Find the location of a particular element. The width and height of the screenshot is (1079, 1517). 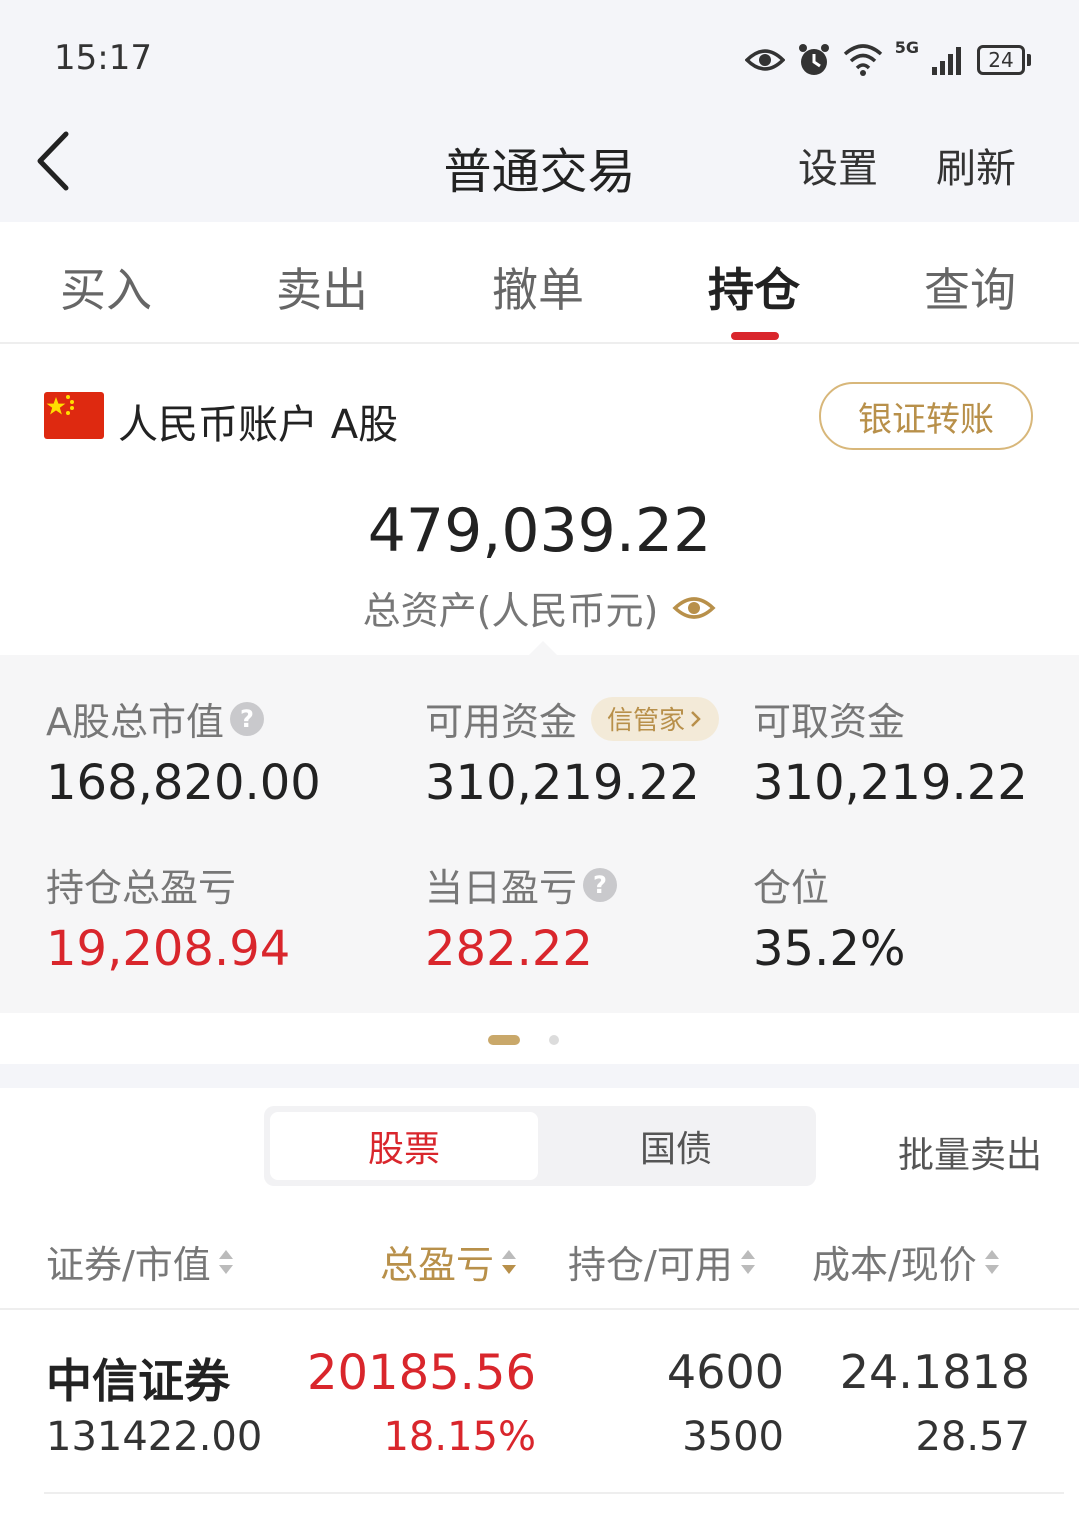

network-type-label: 5G is located at coordinates (906, 47).